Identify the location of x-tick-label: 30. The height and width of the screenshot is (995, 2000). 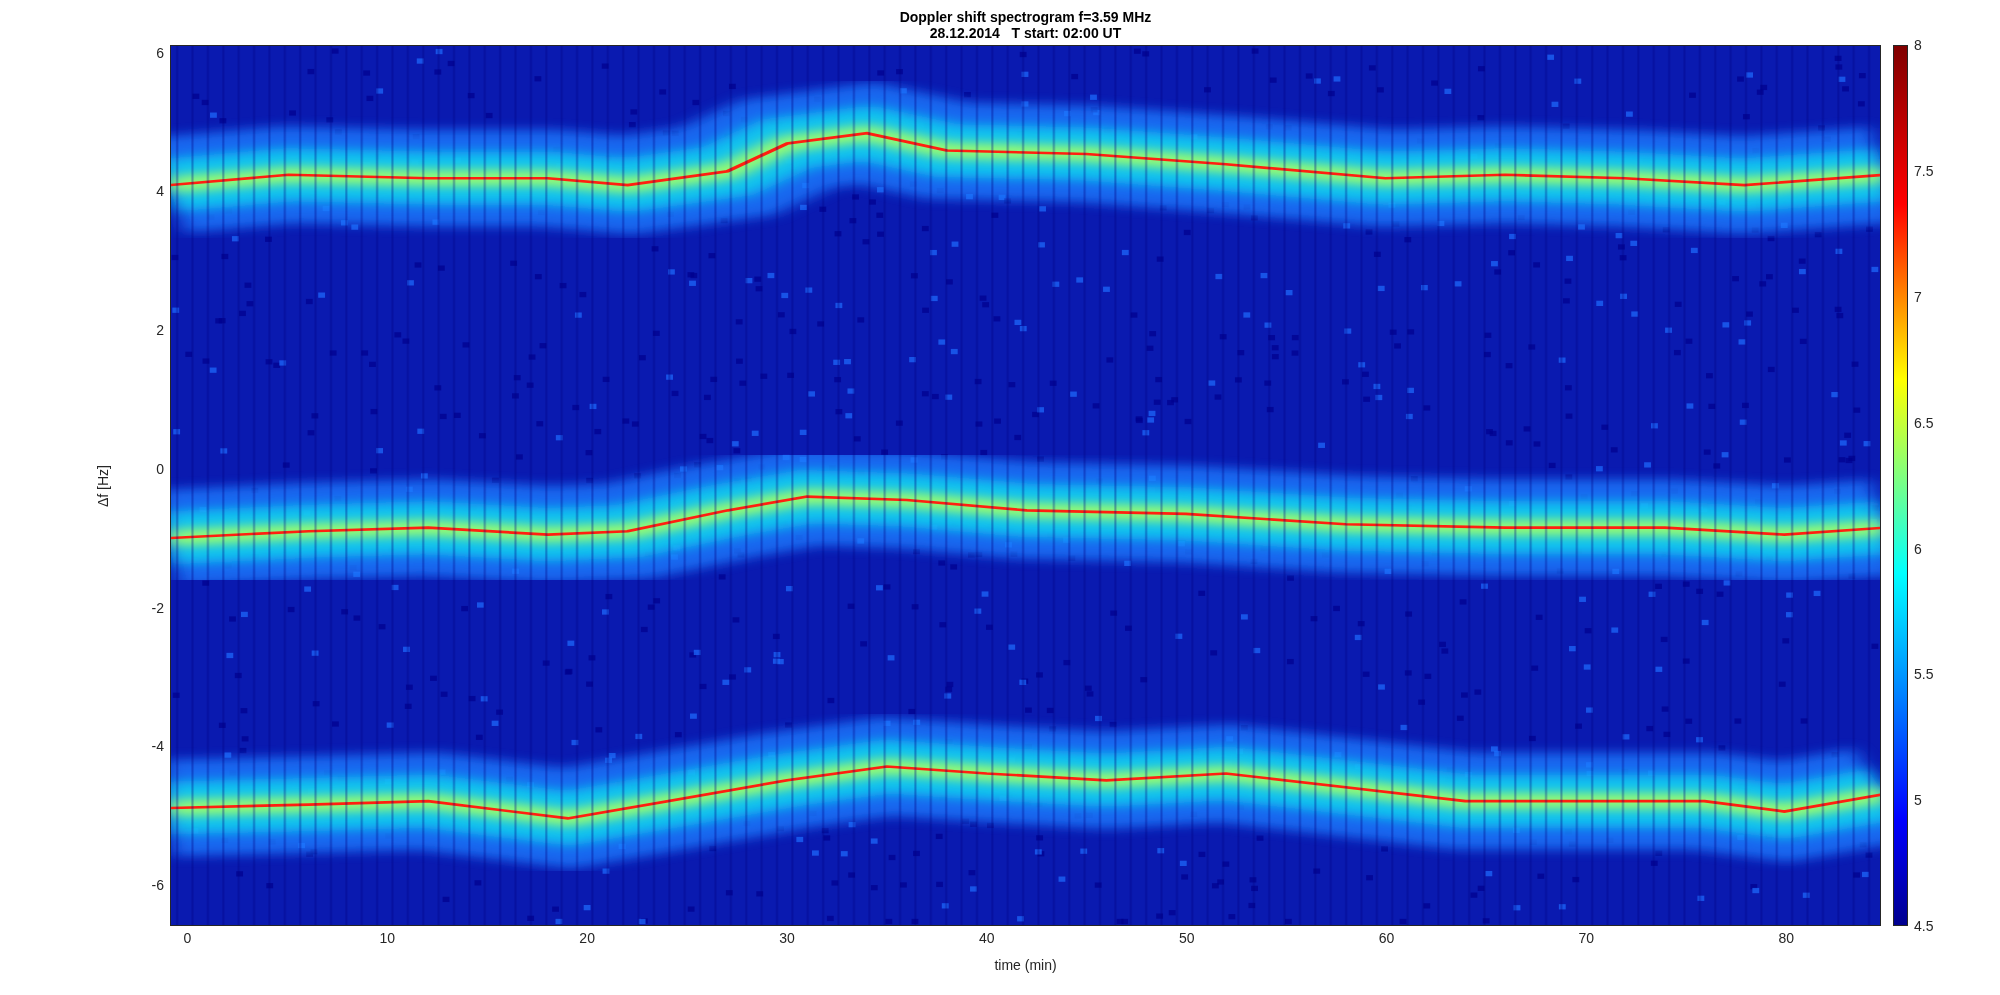
(787, 938).